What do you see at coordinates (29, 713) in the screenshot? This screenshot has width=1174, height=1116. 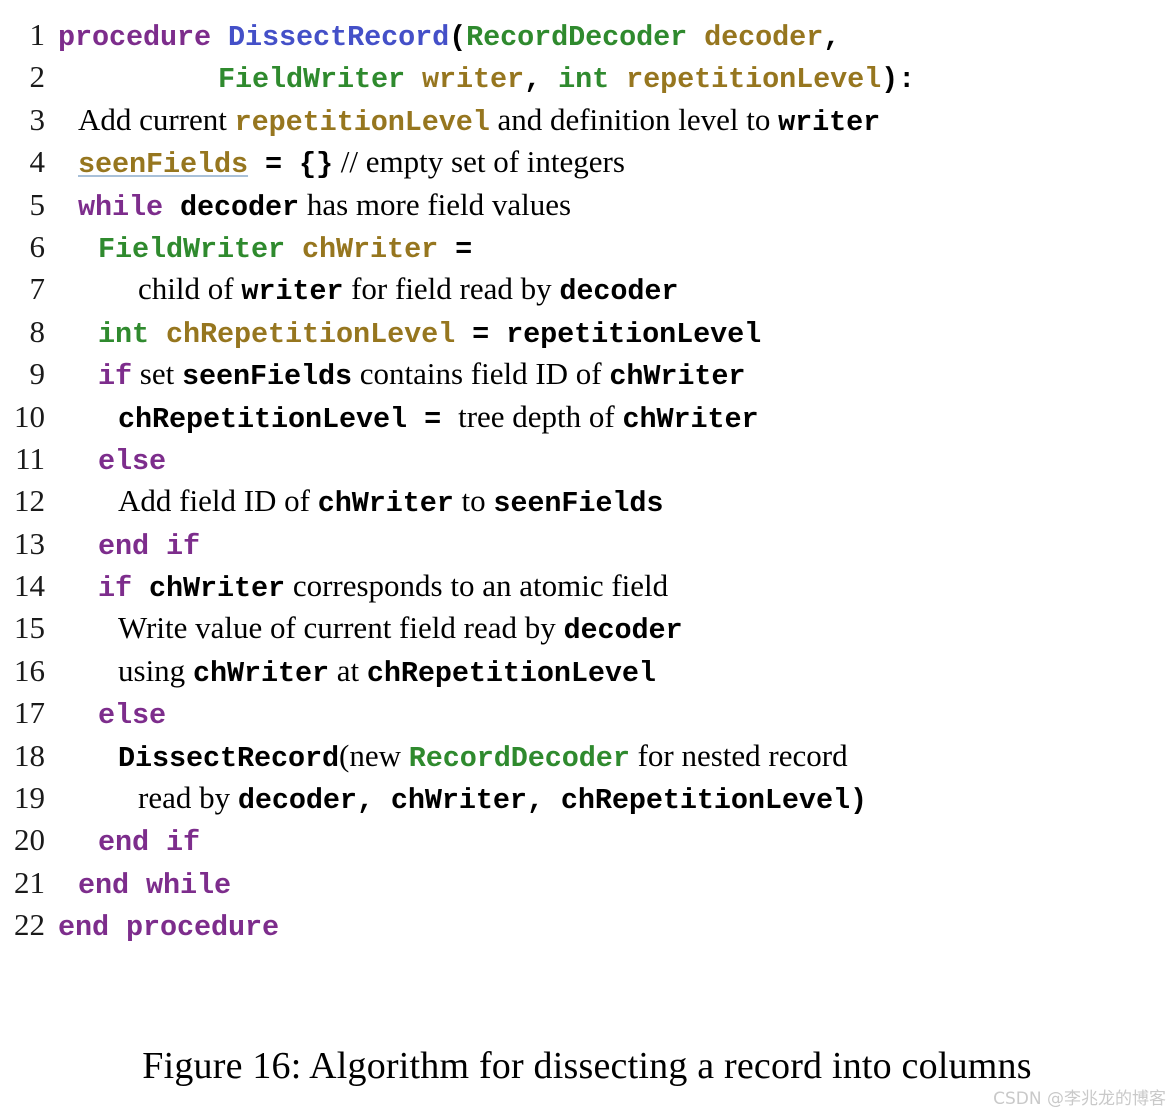 I see `line-number: 17` at bounding box center [29, 713].